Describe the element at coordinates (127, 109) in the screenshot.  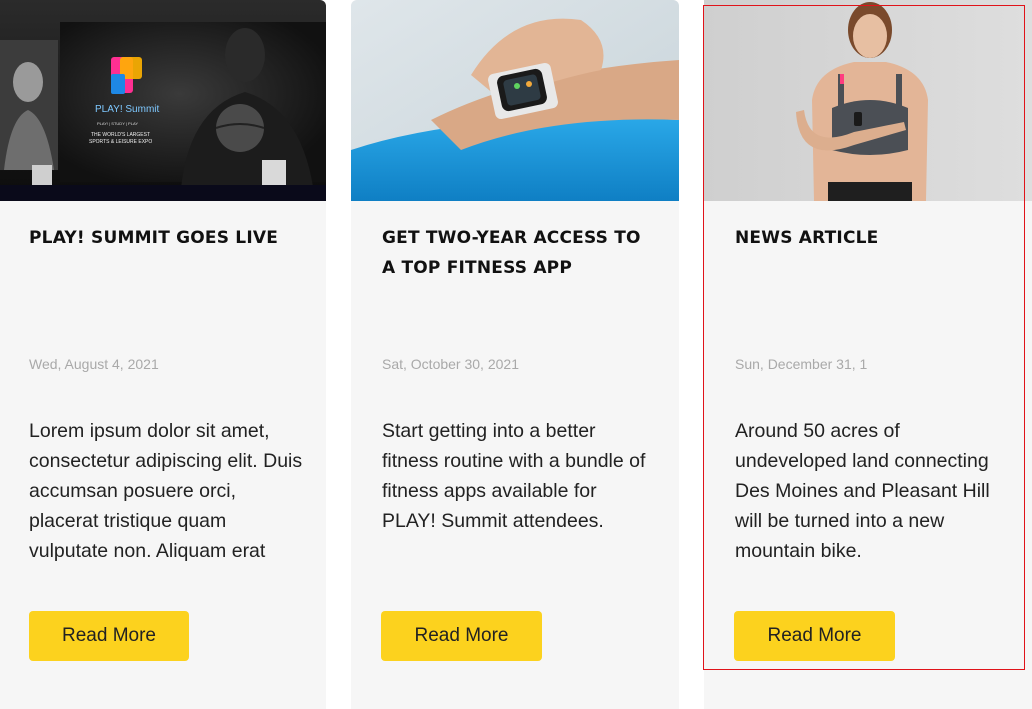
I see `stage-screen-logo-text: PLAY! Summit` at that location.